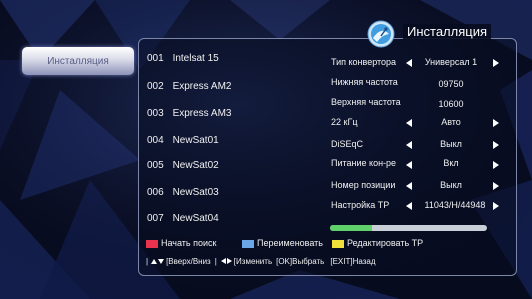  What do you see at coordinates (300, 261) in the screenshot?
I see `help-select: [OK]Выбрать` at bounding box center [300, 261].